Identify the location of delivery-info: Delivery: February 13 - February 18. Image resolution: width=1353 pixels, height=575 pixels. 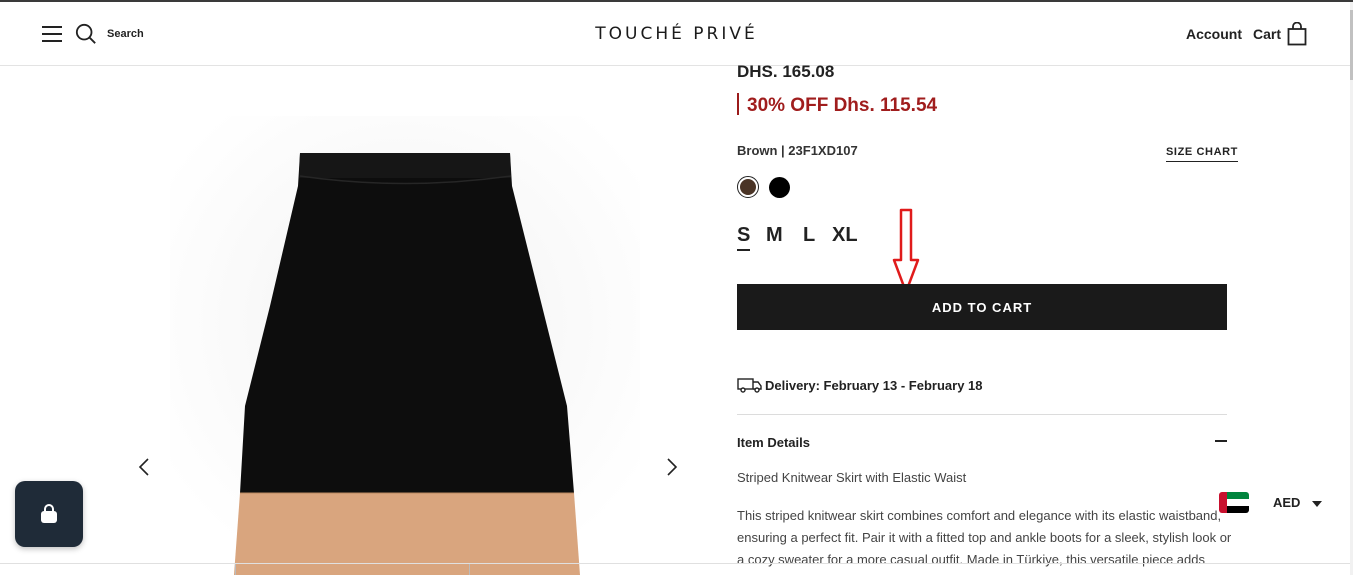
(860, 385).